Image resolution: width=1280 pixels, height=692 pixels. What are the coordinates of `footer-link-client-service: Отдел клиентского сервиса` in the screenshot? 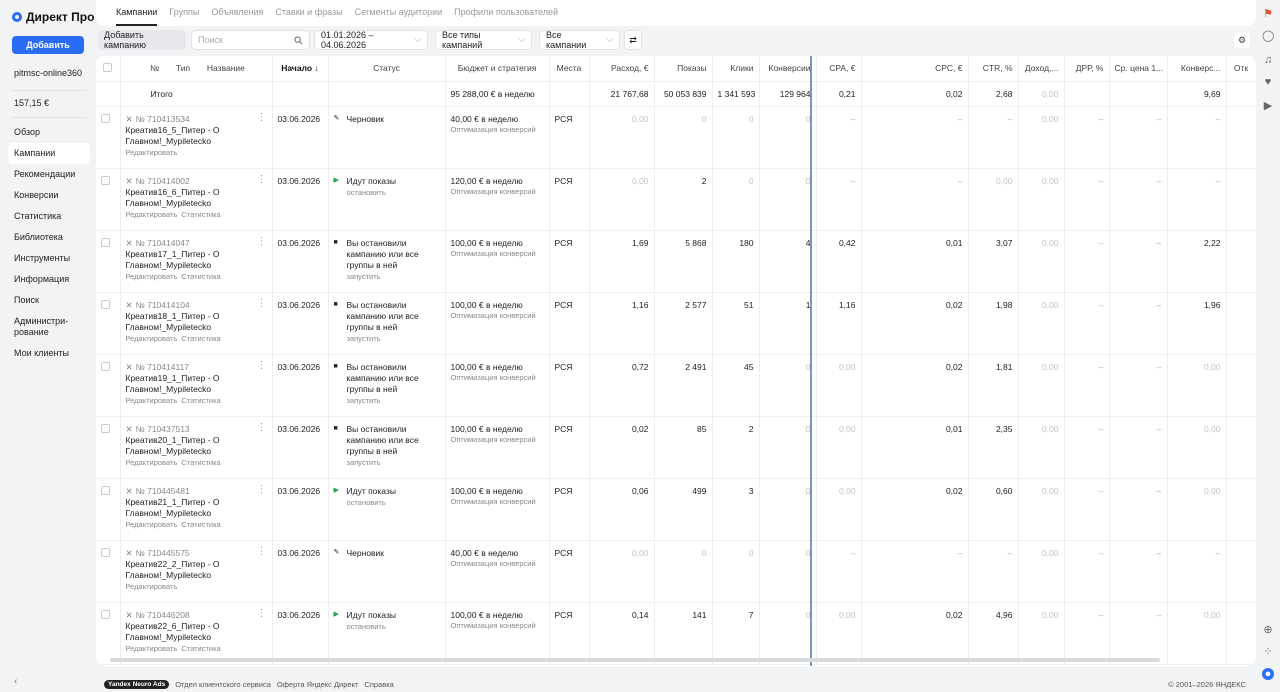 It's located at (223, 684).